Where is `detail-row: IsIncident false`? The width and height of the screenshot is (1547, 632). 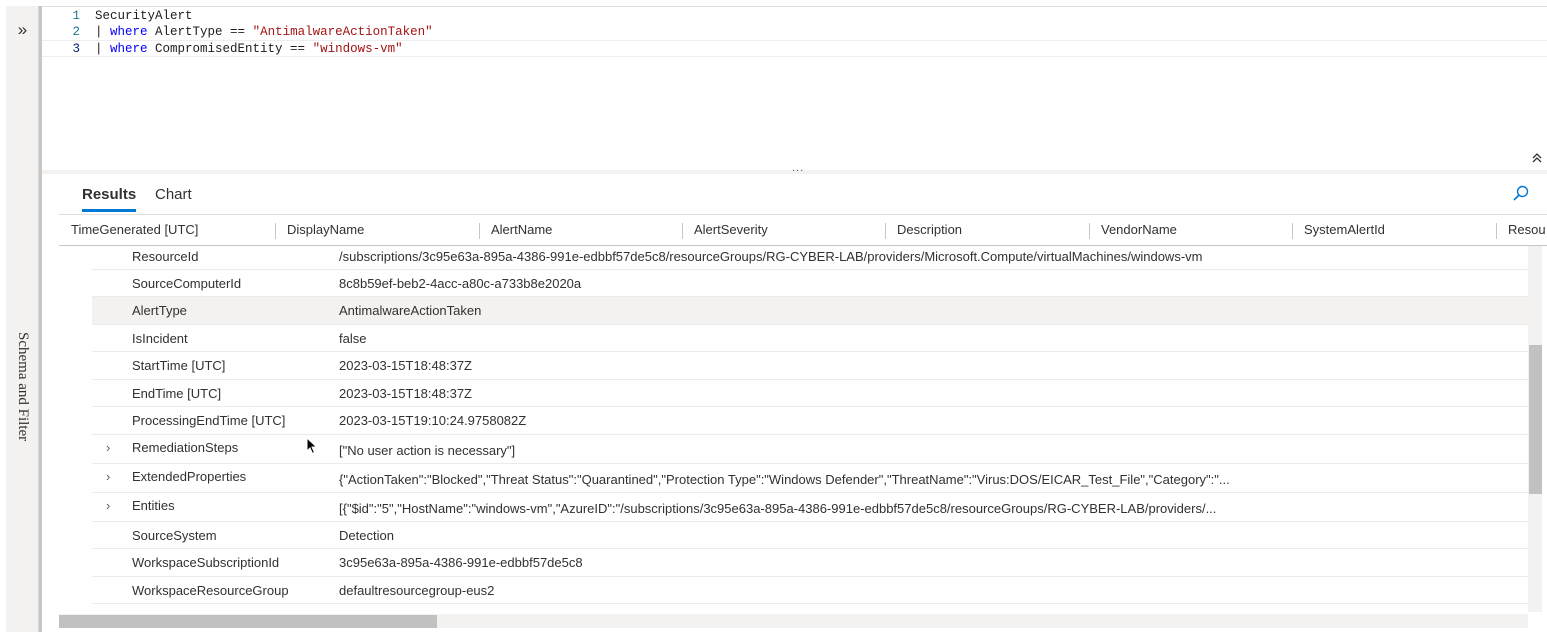
detail-row: IsIncident false is located at coordinates (810, 338).